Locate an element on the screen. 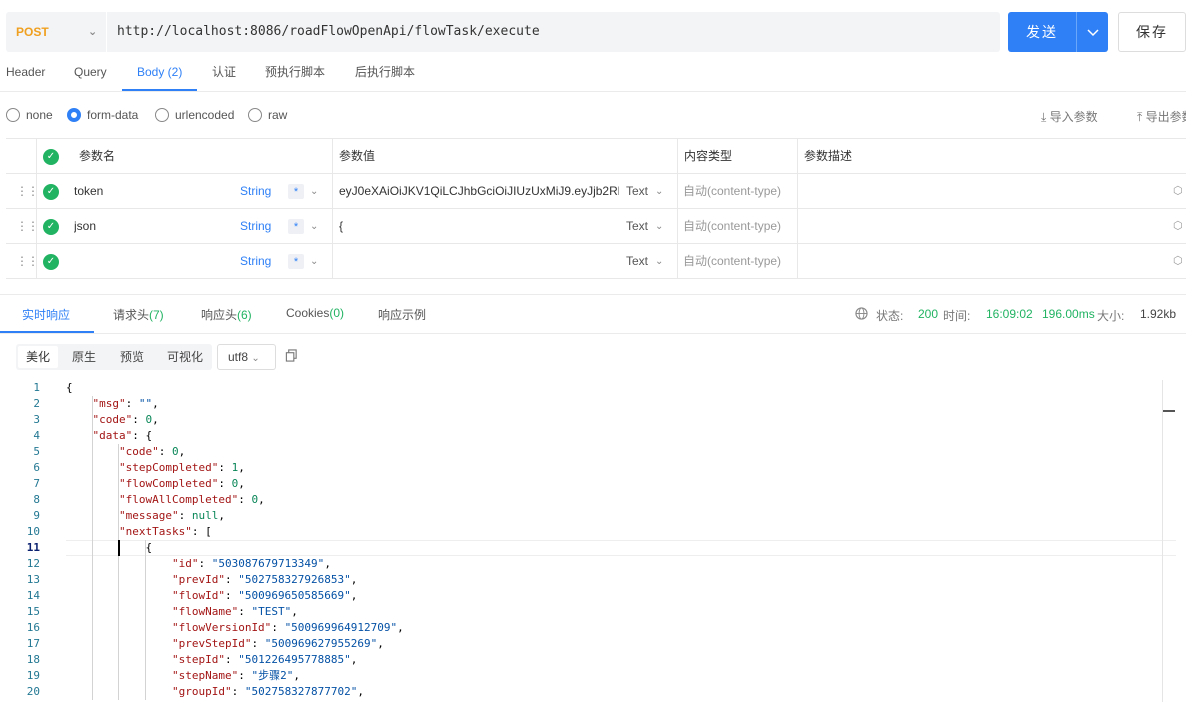  code-line: "flowName": "TEST", is located at coordinates (234, 611).